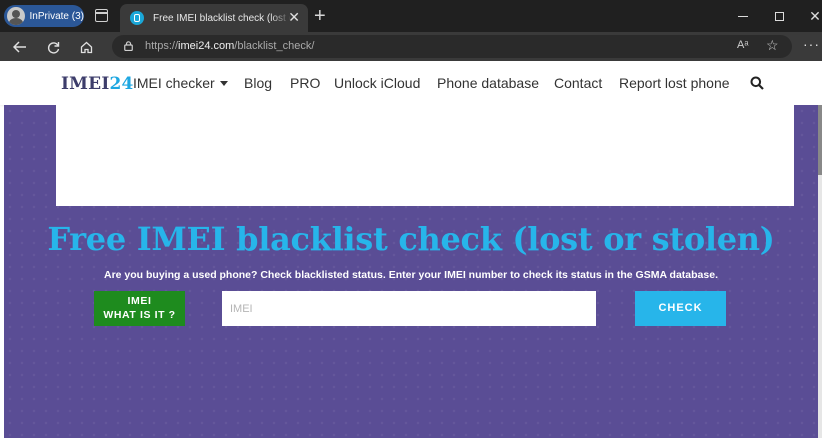  I want to click on scrollbar-thumb, so click(820, 140).